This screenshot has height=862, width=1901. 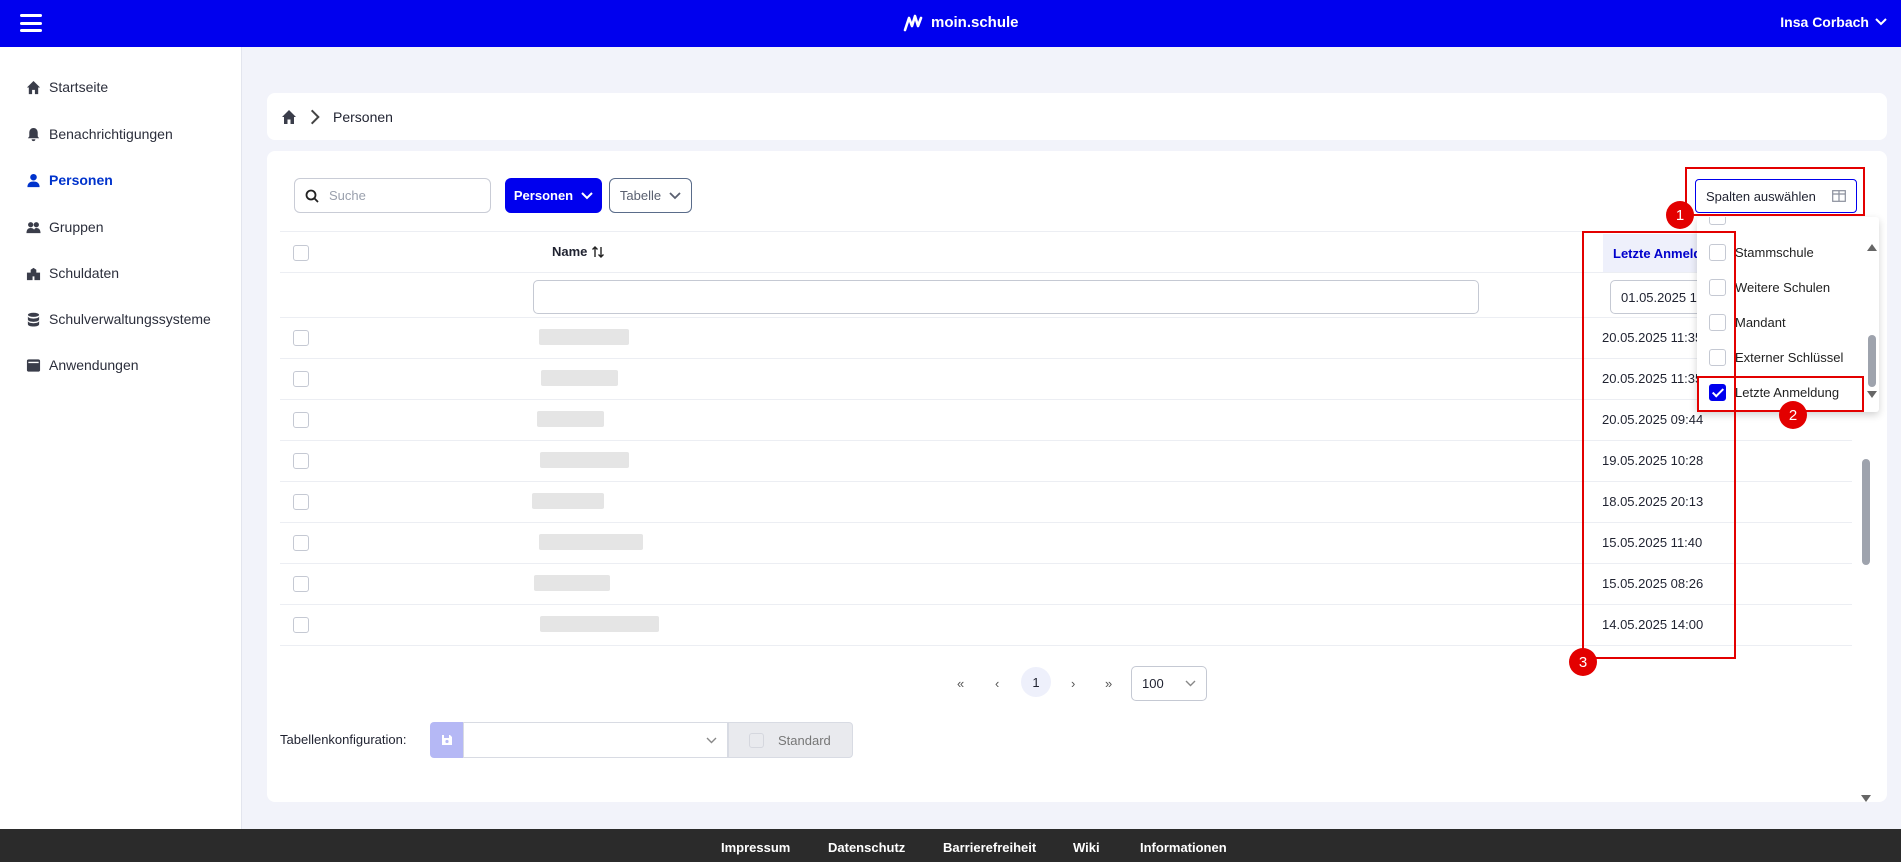 What do you see at coordinates (312, 196) in the screenshot?
I see `search-icon` at bounding box center [312, 196].